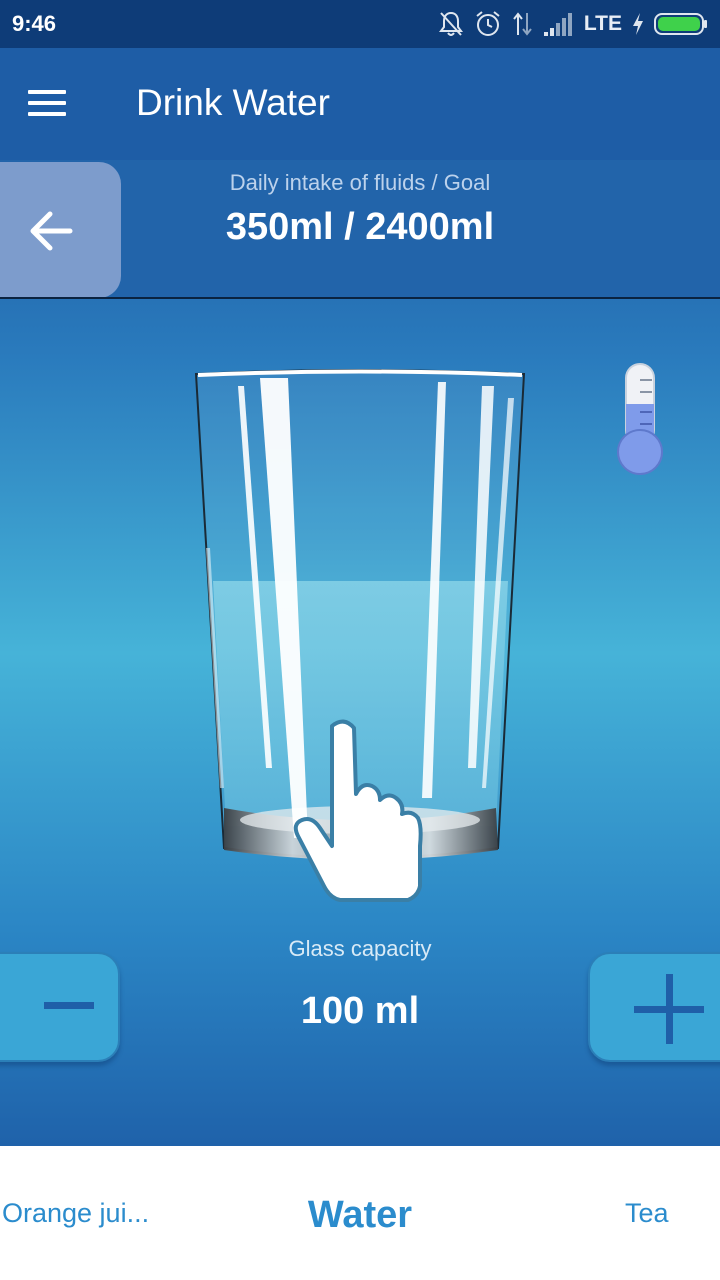  Describe the element at coordinates (360, 298) in the screenshot. I see `divider` at that location.